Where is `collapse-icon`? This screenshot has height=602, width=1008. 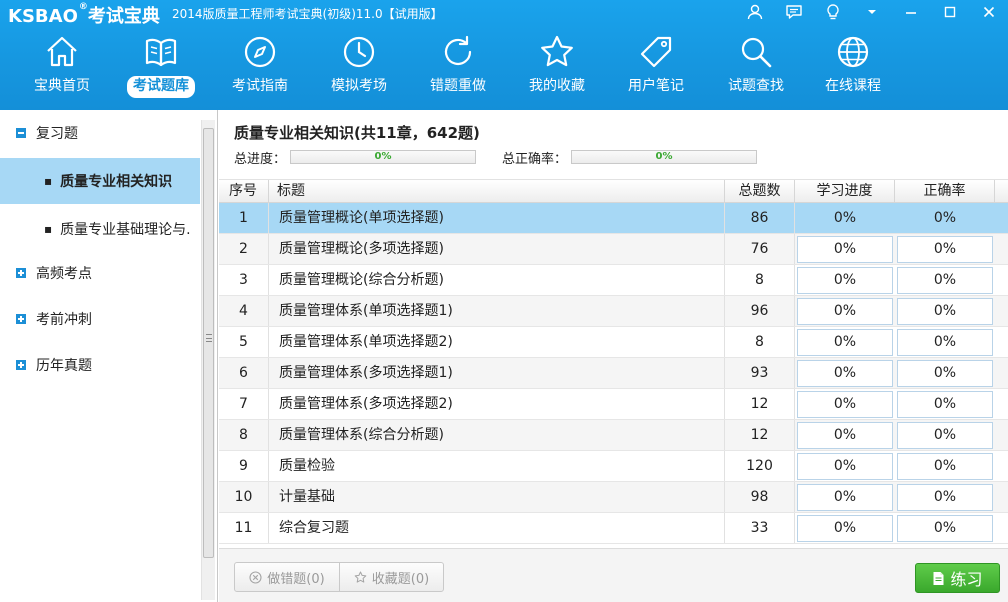
collapse-icon is located at coordinates (21, 133).